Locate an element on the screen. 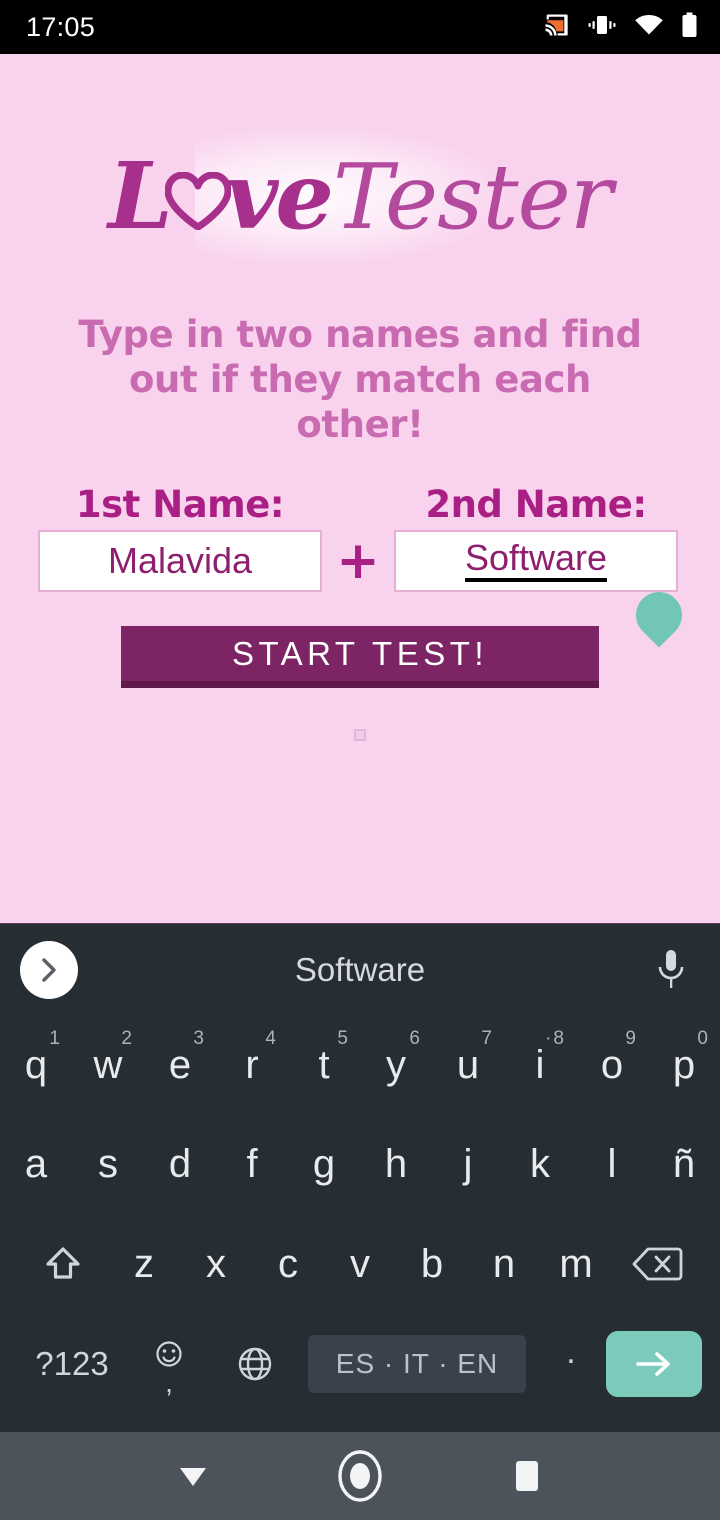 The width and height of the screenshot is (720, 1520). key-f: f is located at coordinates (252, 1164).